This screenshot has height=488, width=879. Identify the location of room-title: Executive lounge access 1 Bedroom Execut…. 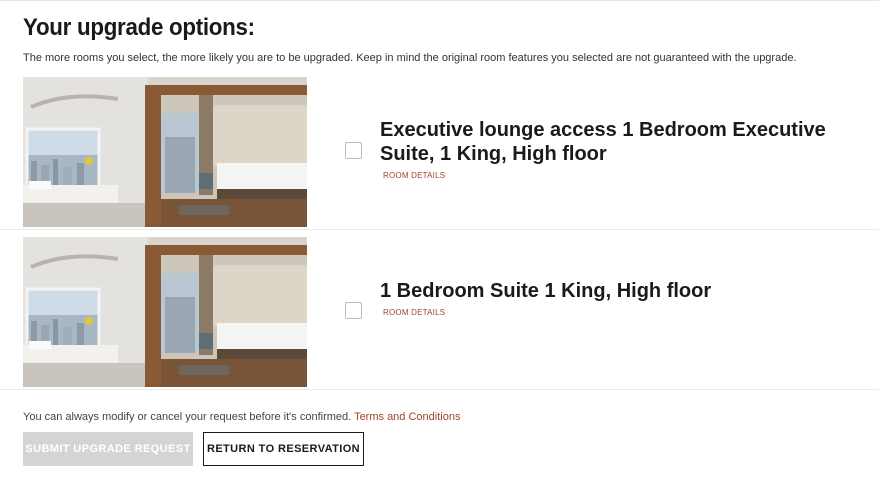
(603, 142).